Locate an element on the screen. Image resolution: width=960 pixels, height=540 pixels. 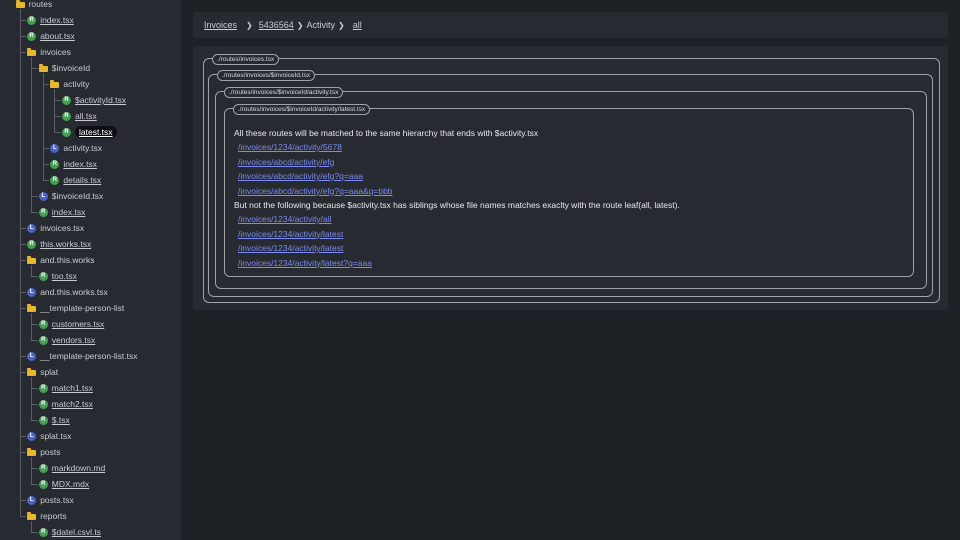
tree-file: Rcustomers.tsx is located at coordinates (71, 324).